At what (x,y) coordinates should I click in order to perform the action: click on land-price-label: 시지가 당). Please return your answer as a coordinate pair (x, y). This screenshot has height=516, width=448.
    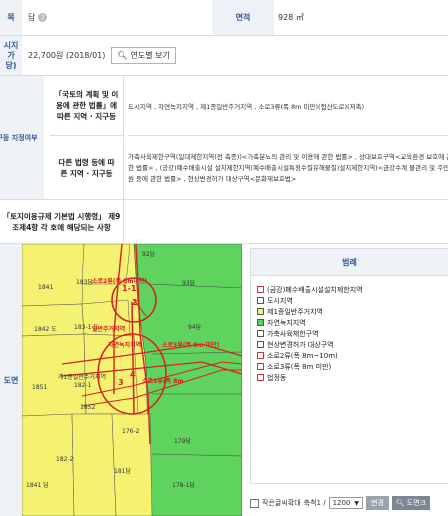
    Looking at the image, I should click on (11, 55).